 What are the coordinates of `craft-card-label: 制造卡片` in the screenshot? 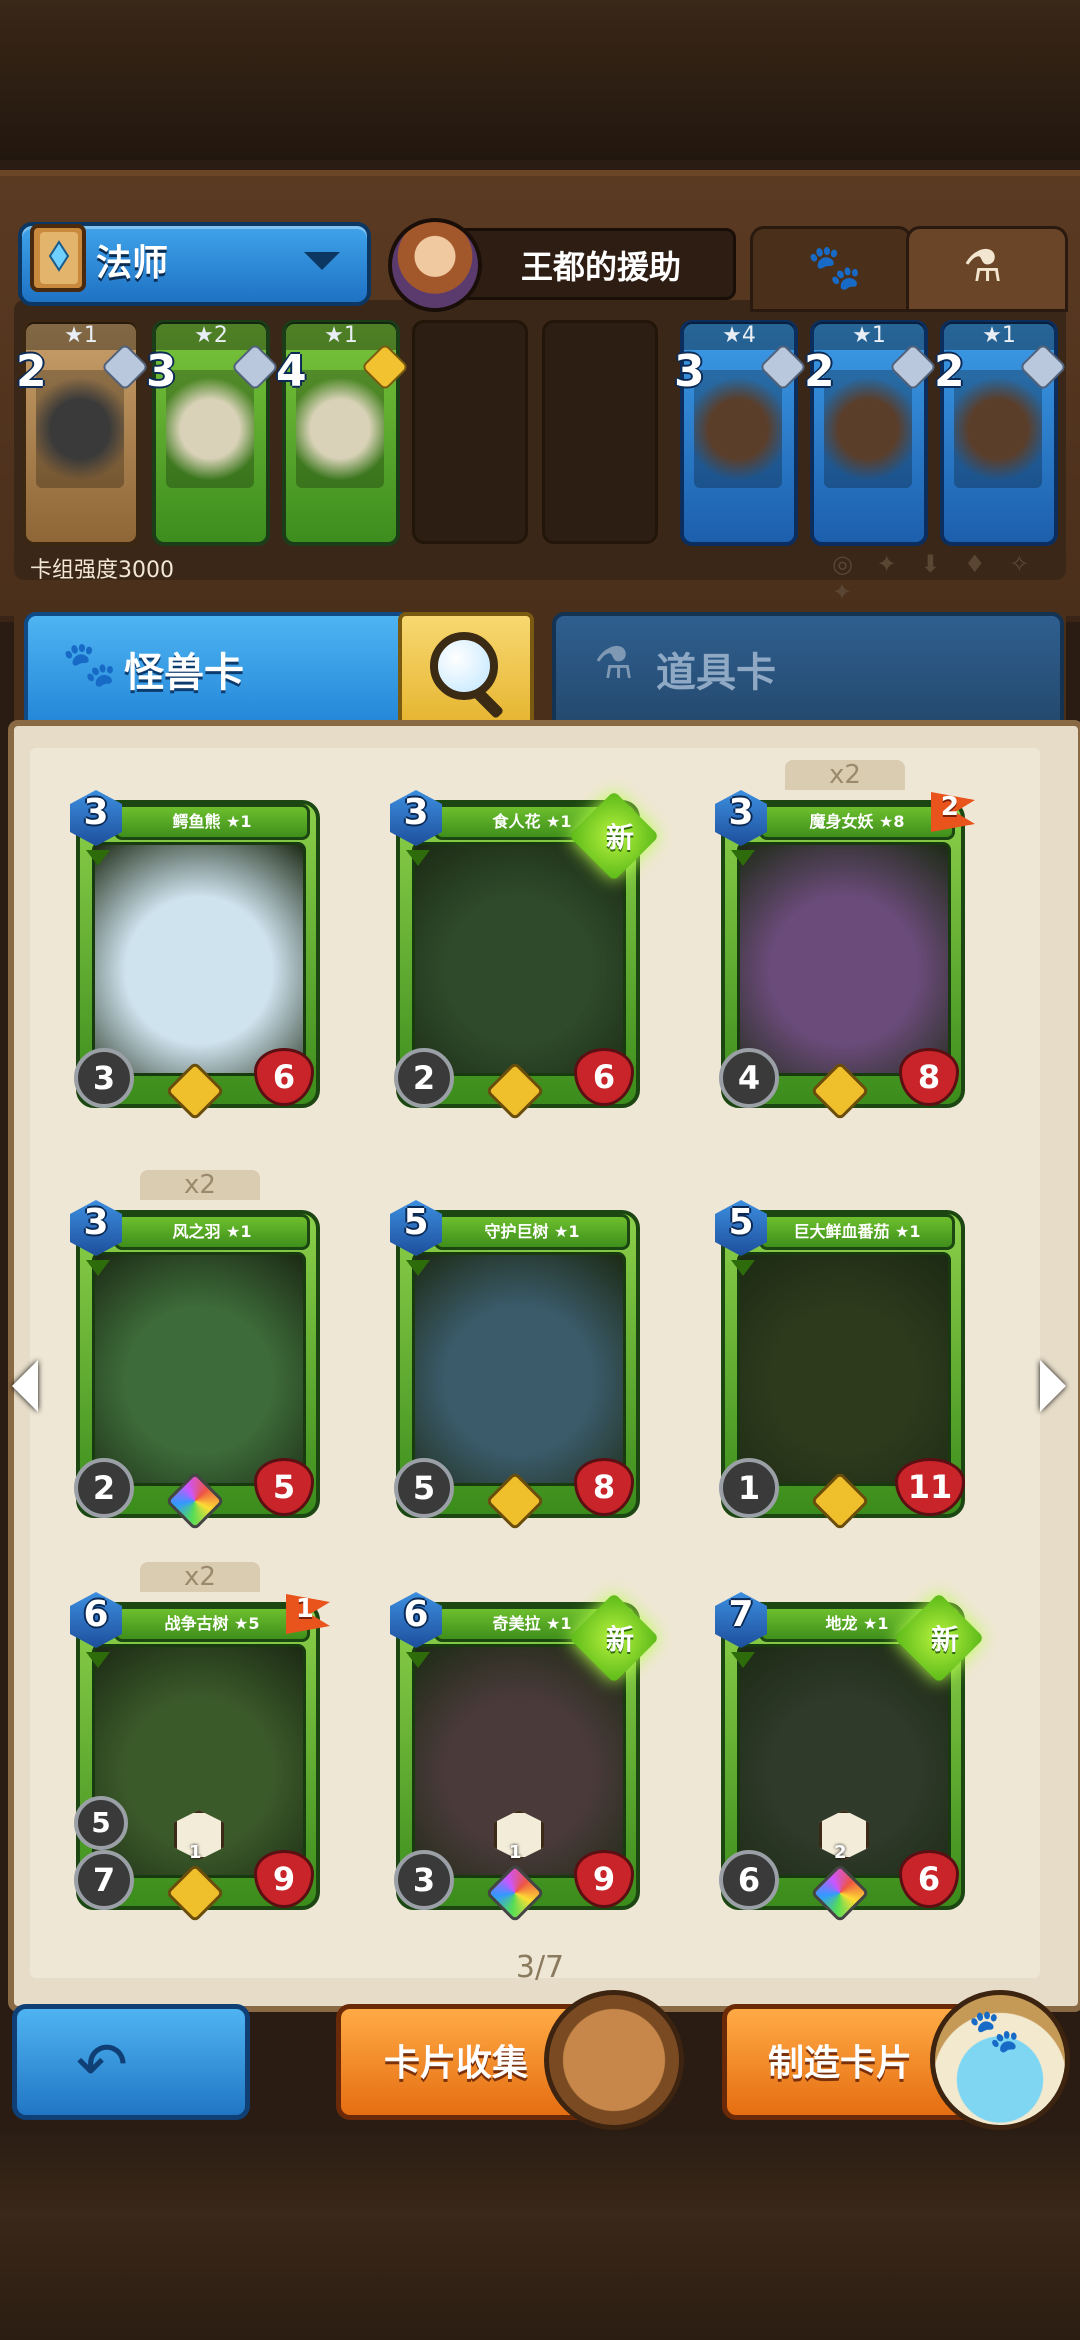 It's located at (840, 2063).